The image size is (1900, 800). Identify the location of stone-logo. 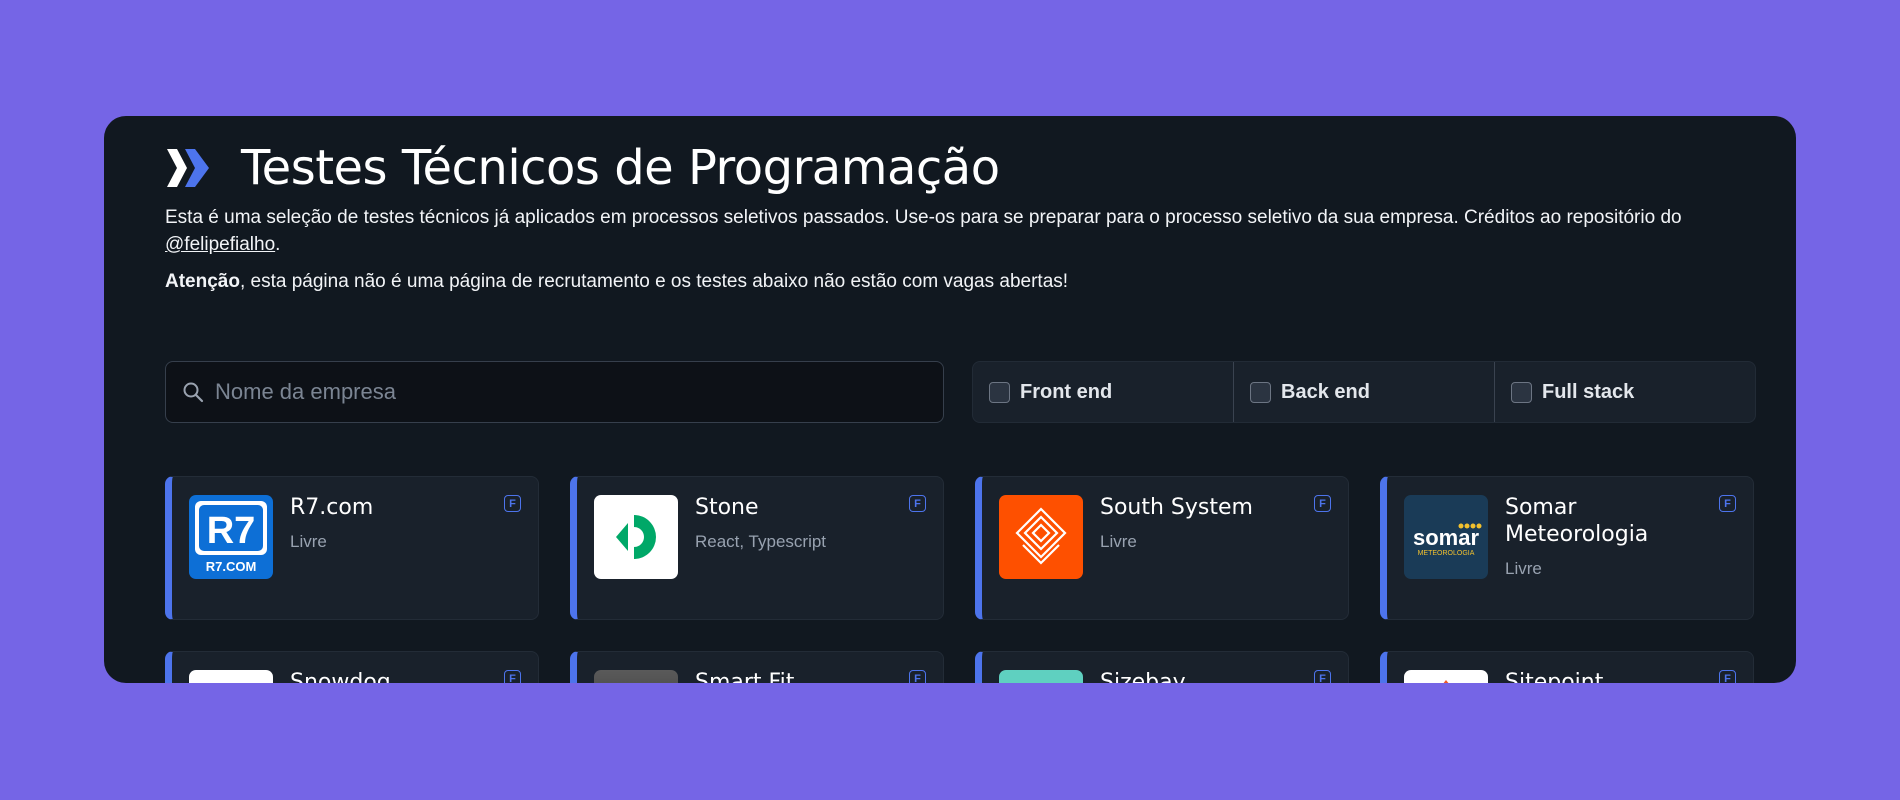
(636, 537).